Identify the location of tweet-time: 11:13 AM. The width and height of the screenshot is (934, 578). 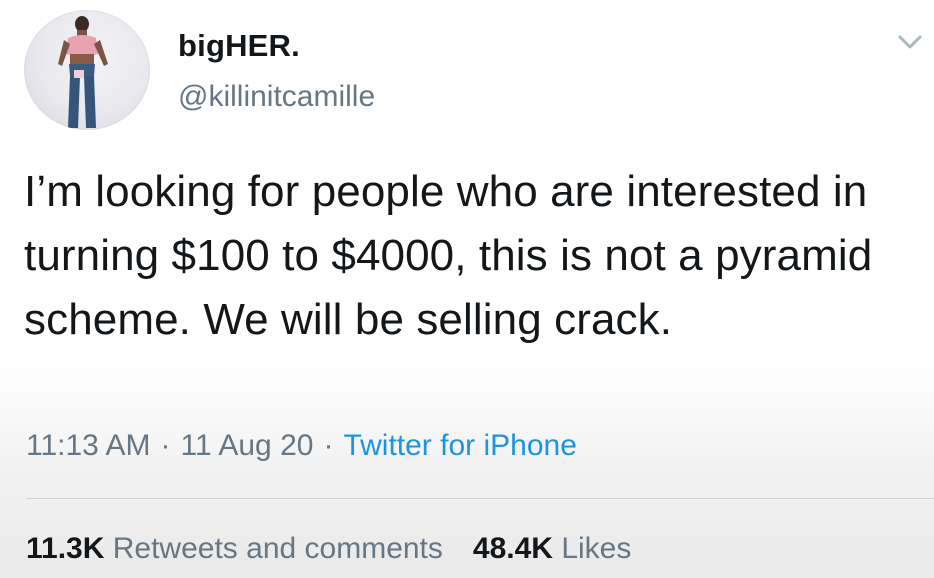
(88, 445).